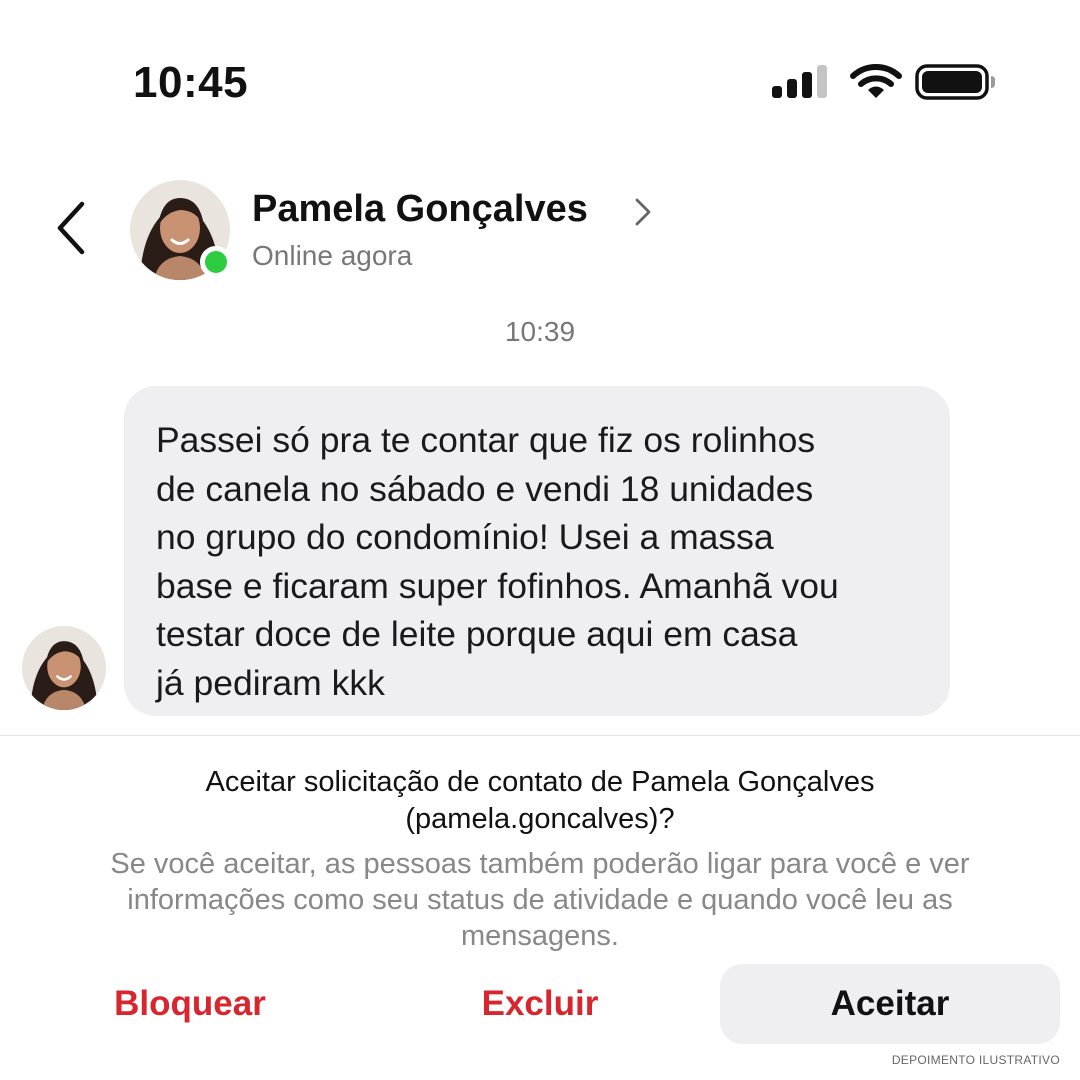  What do you see at coordinates (181, 230) in the screenshot?
I see `contact-avatar` at bounding box center [181, 230].